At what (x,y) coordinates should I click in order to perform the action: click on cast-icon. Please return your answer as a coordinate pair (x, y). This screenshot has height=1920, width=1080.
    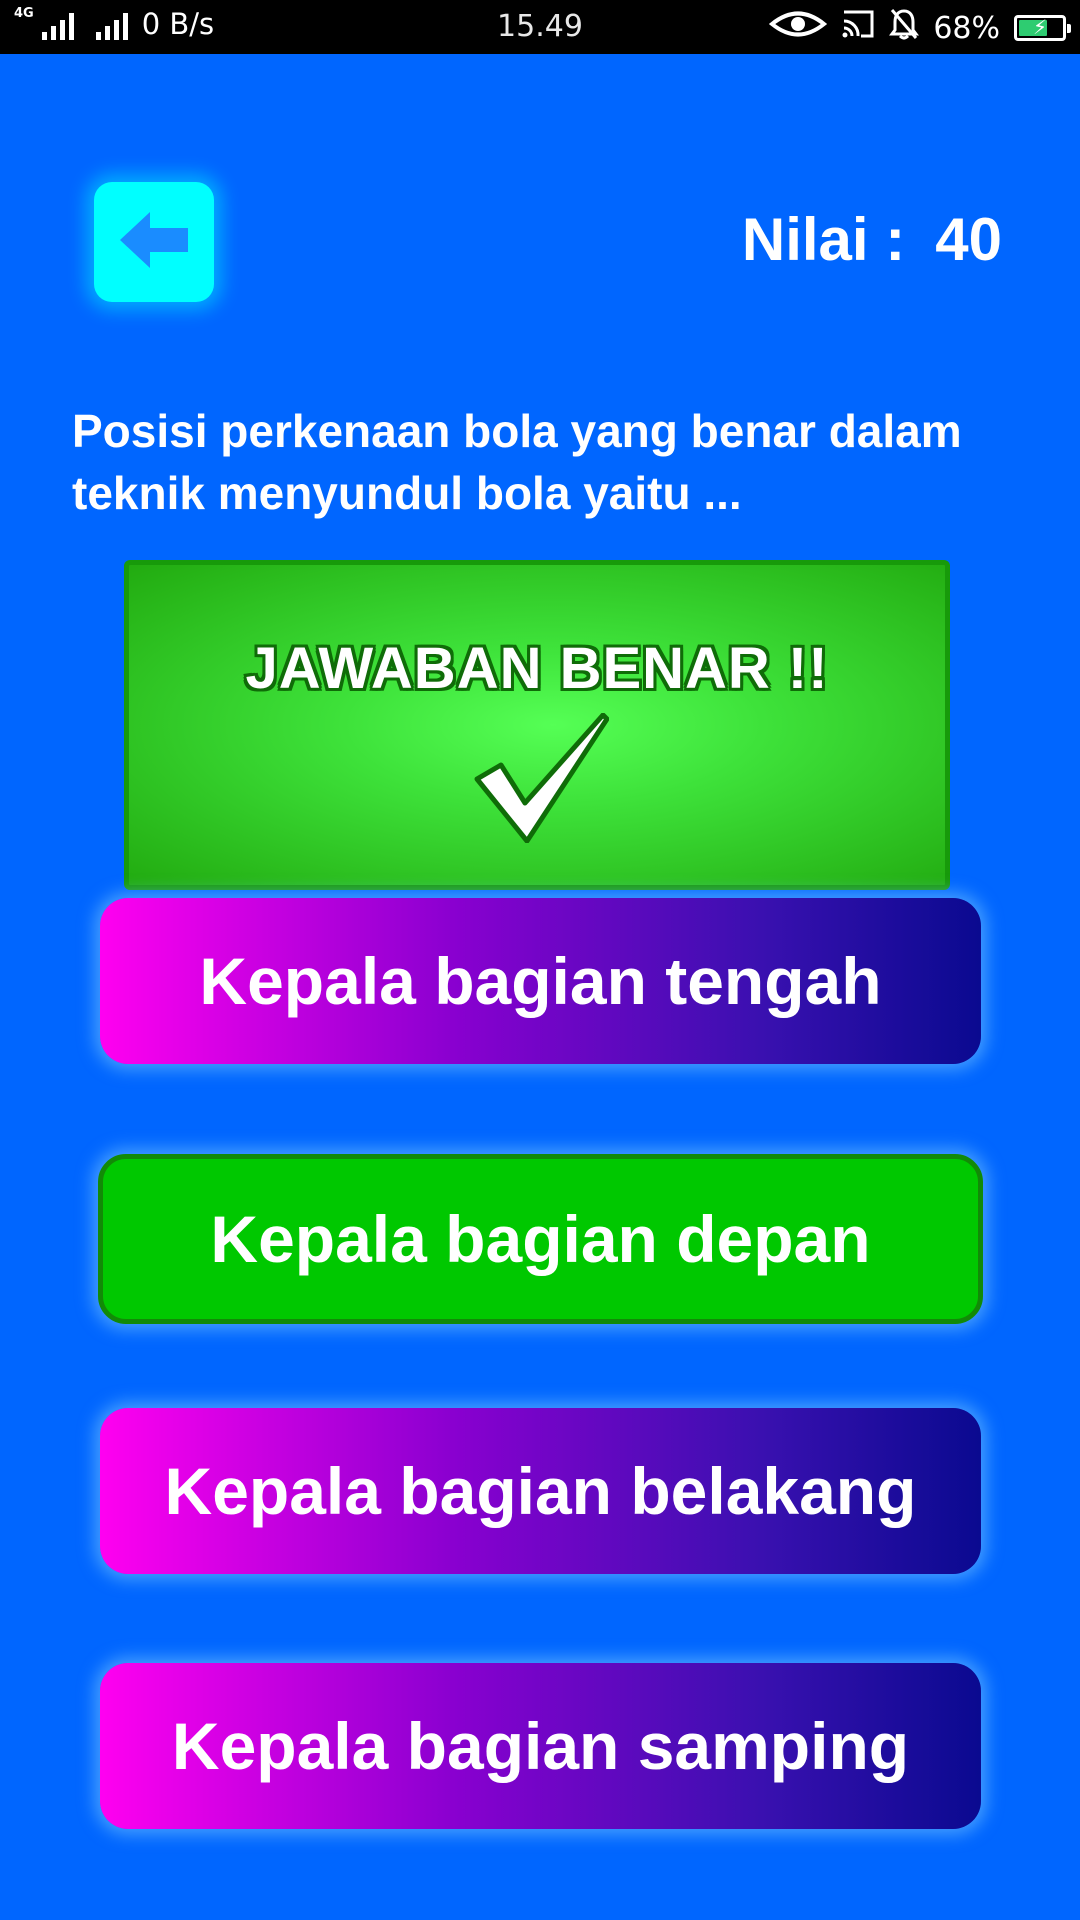
    Looking at the image, I should click on (858, 28).